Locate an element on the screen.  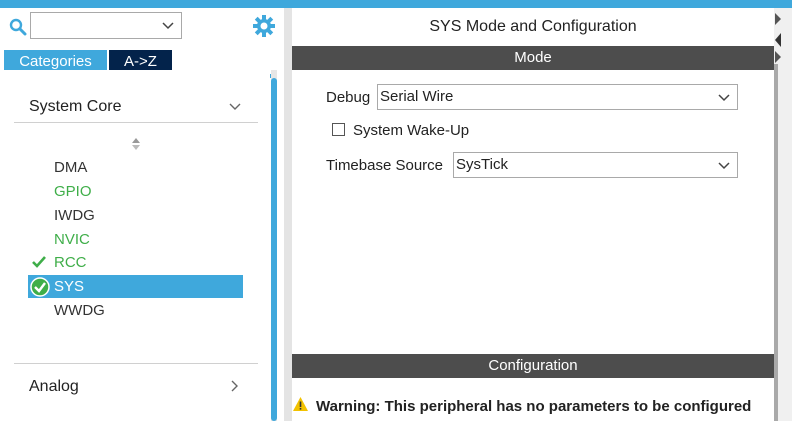
panel-splitter is located at coordinates (288, 214).